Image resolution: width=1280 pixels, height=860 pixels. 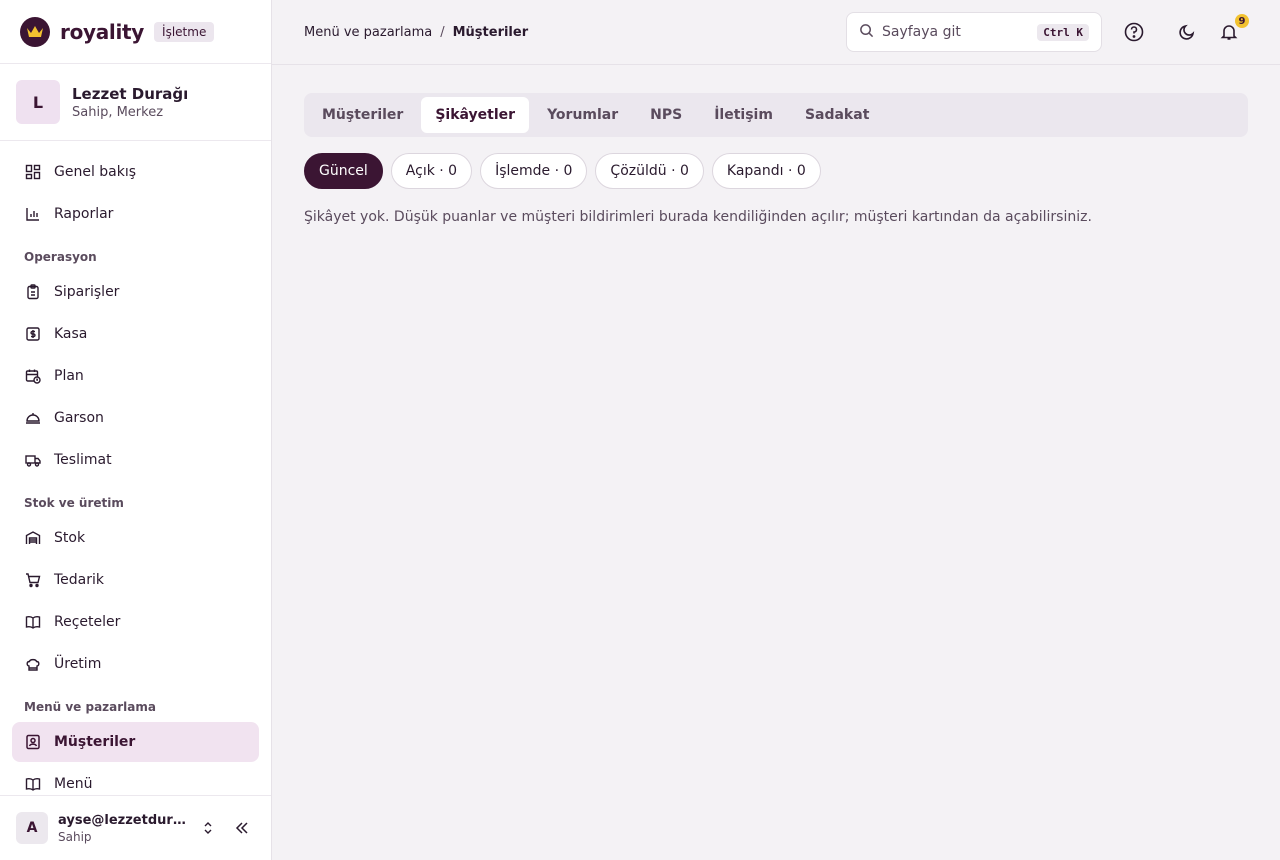 What do you see at coordinates (362, 115) in the screenshot?
I see `tab-musteriler: Müşteriler` at bounding box center [362, 115].